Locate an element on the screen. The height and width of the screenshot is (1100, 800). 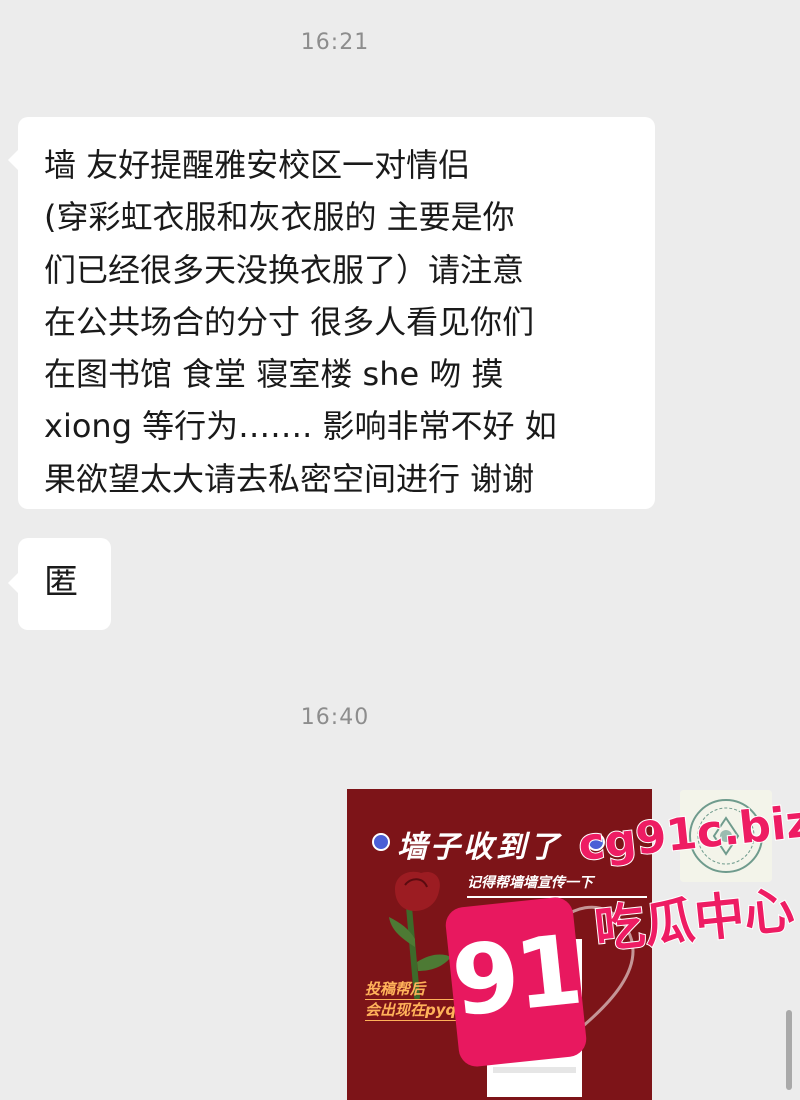
watermark-badge: 91 is located at coordinates (516, 982).